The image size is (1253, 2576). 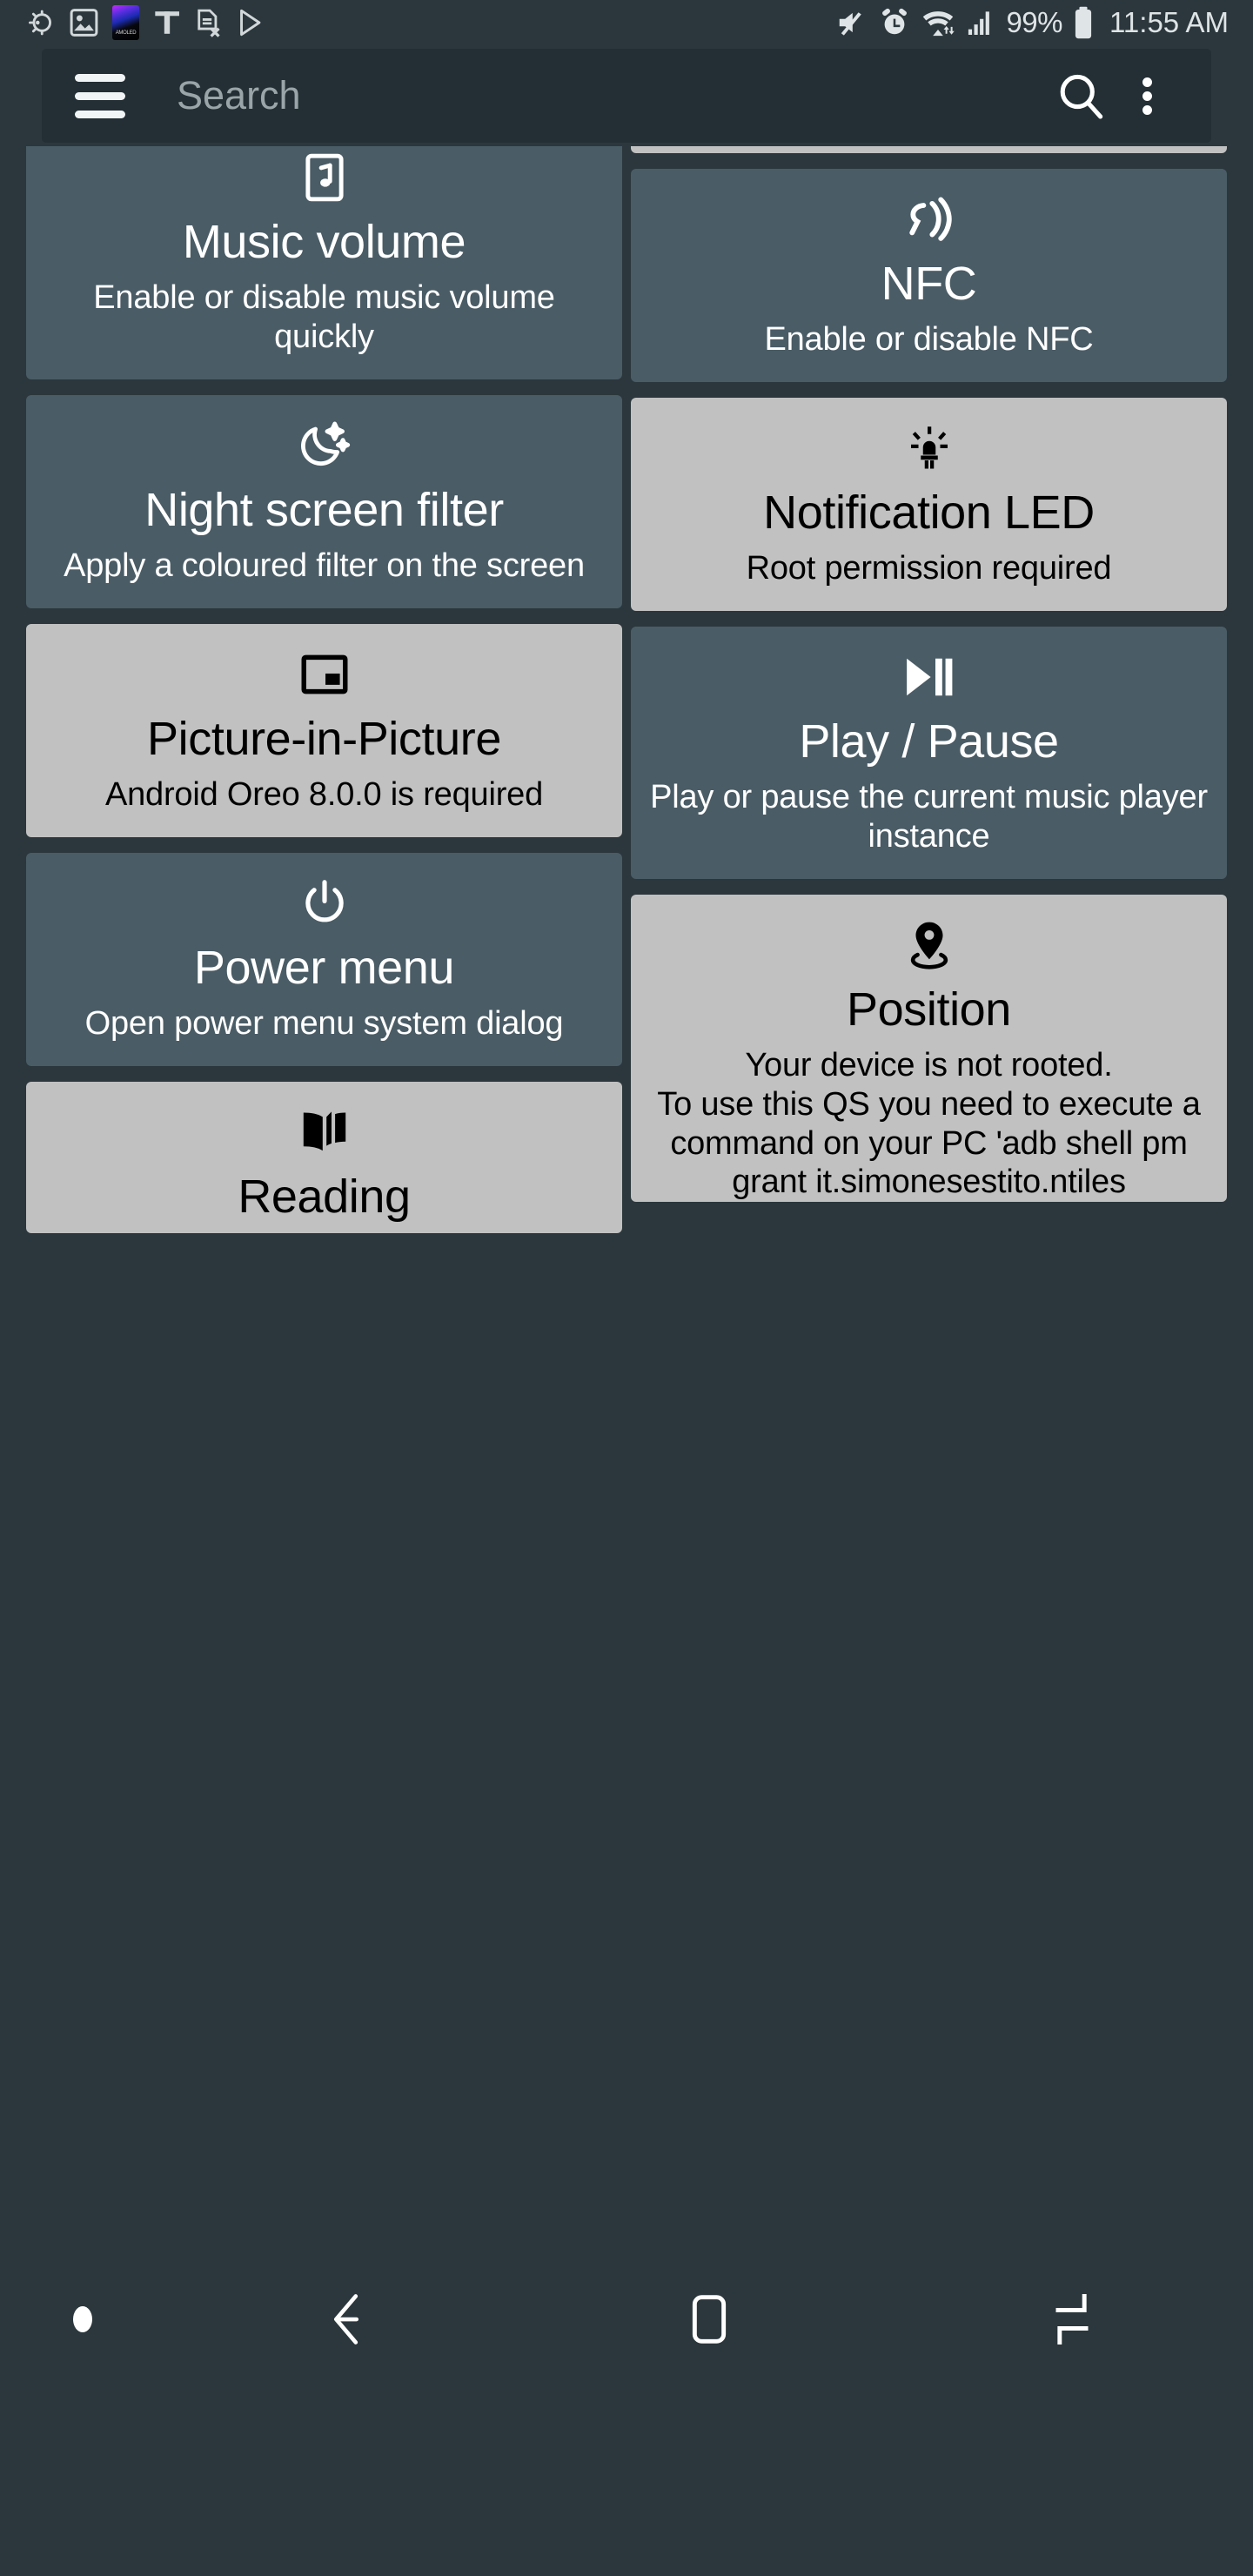 I want to click on search-icon, so click(x=1081, y=96).